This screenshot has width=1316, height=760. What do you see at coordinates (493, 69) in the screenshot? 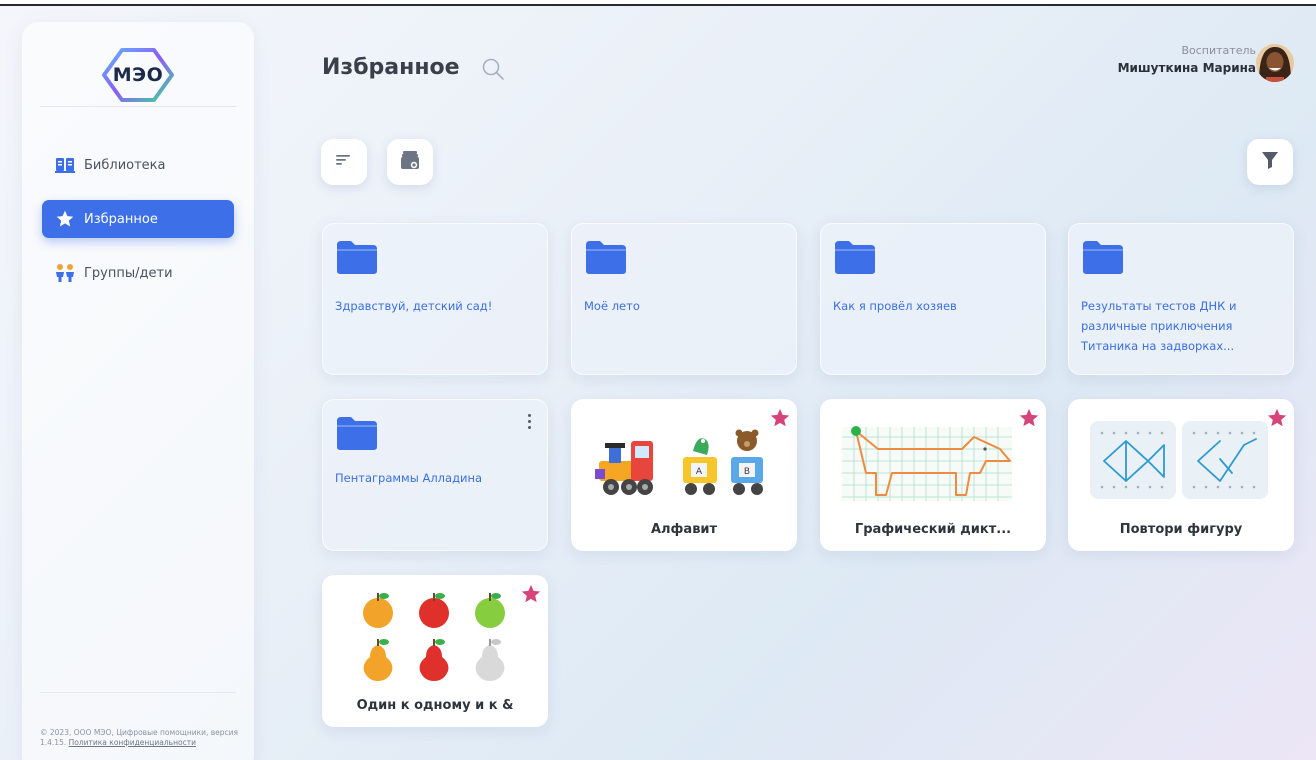
I see `search-icon` at bounding box center [493, 69].